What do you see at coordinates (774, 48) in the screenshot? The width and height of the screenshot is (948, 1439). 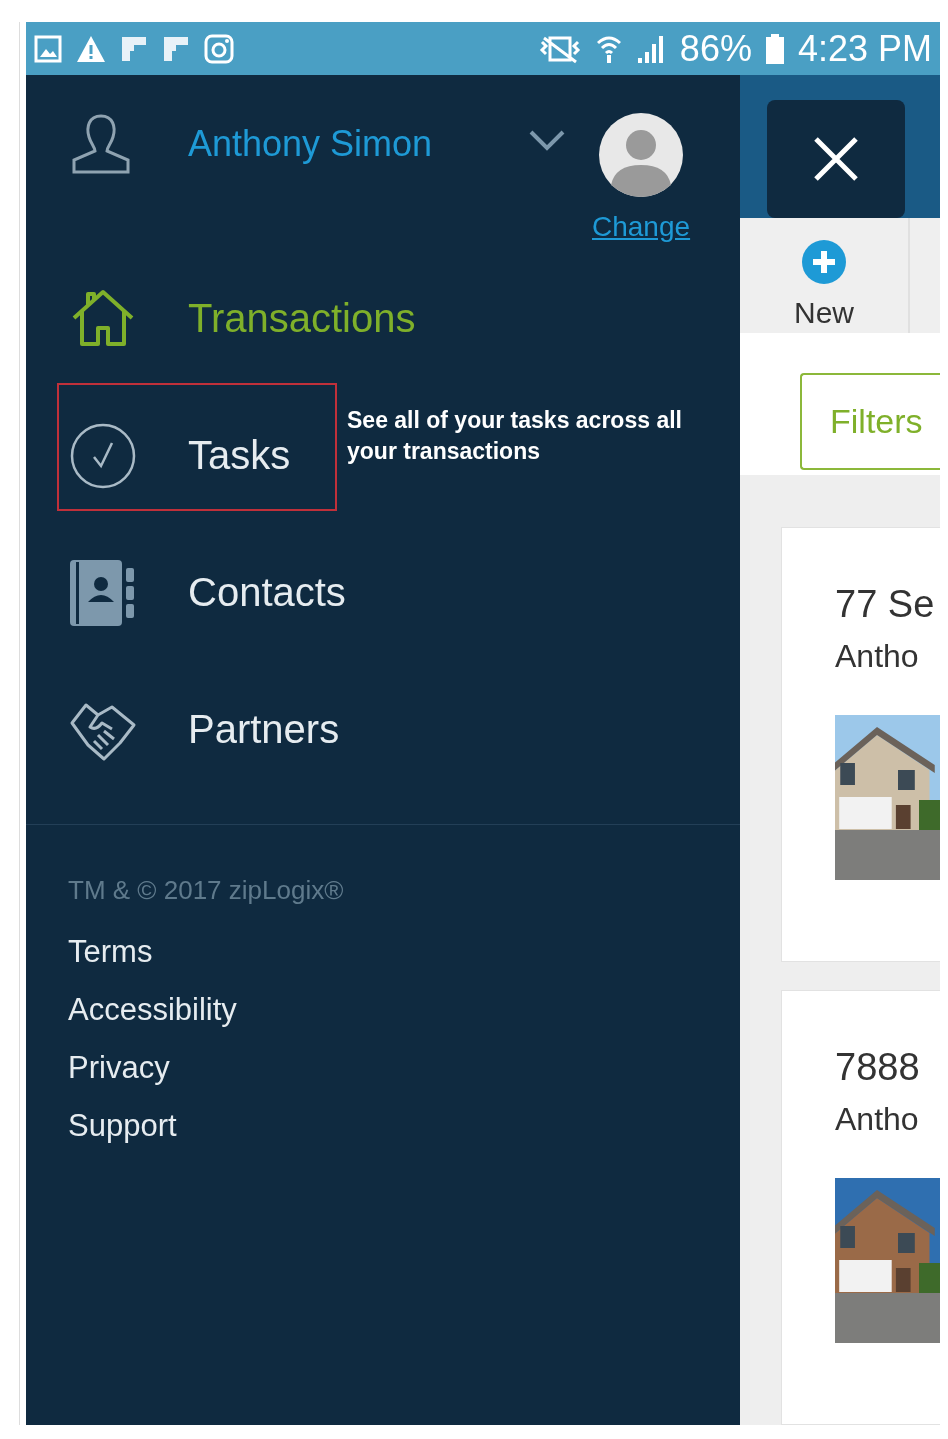 I see `battery-icon` at bounding box center [774, 48].